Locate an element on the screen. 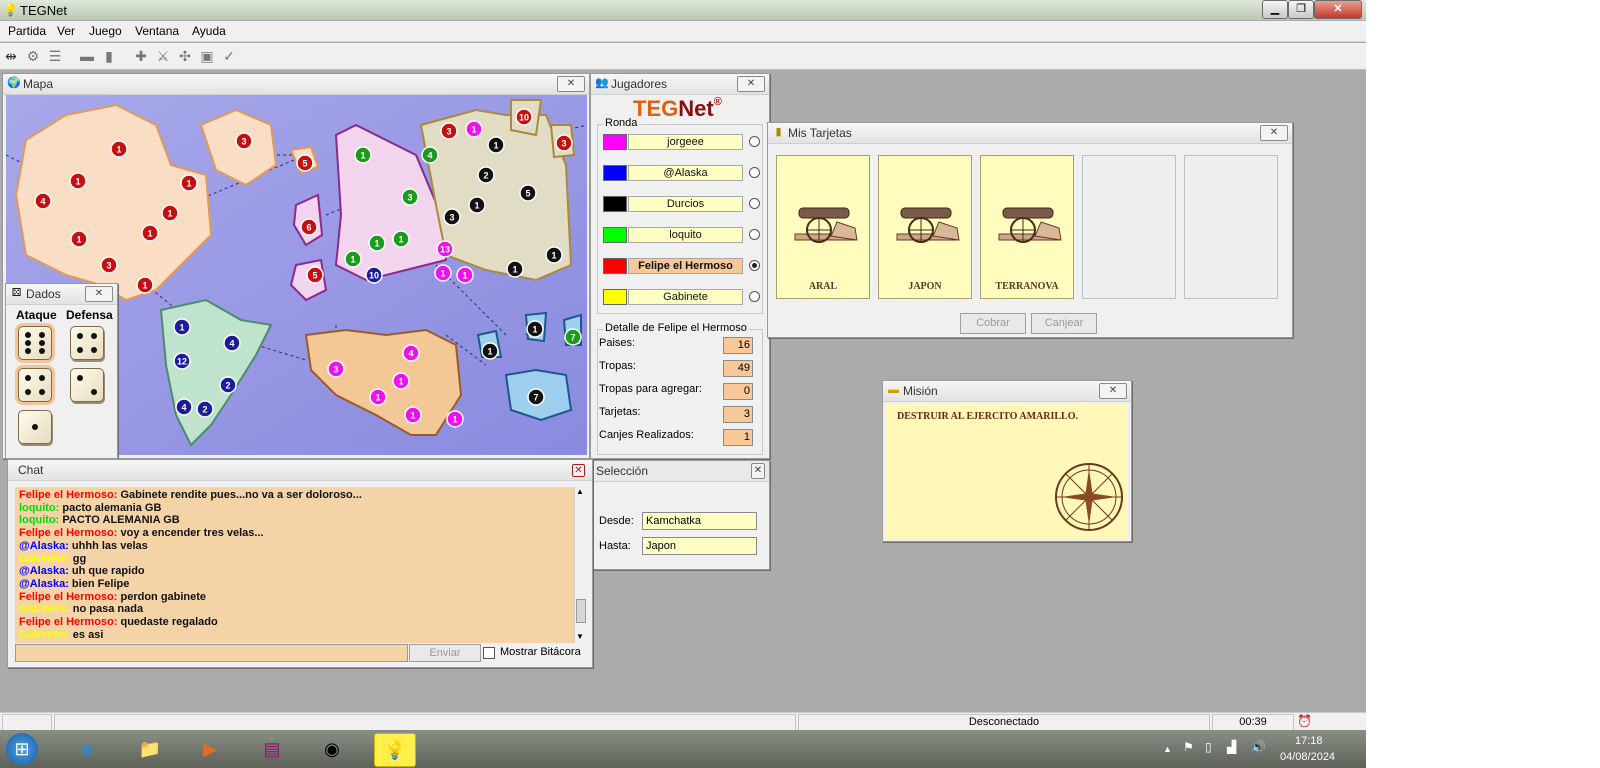 The height and width of the screenshot is (768, 1600). disconnect-icon: ⚙ is located at coordinates (33, 56).